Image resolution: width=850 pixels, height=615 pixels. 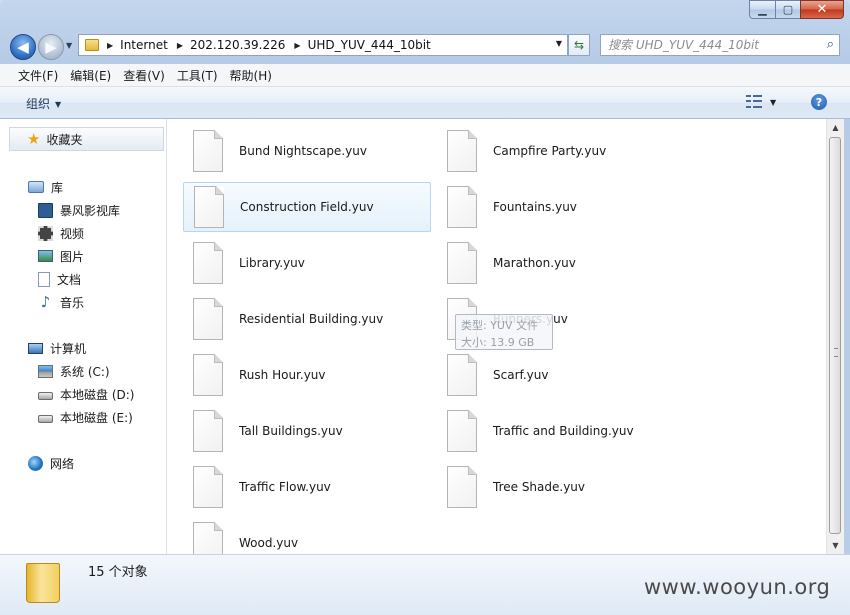 What do you see at coordinates (307, 319) in the screenshot?
I see `file-item: Residential Building.yuv` at bounding box center [307, 319].